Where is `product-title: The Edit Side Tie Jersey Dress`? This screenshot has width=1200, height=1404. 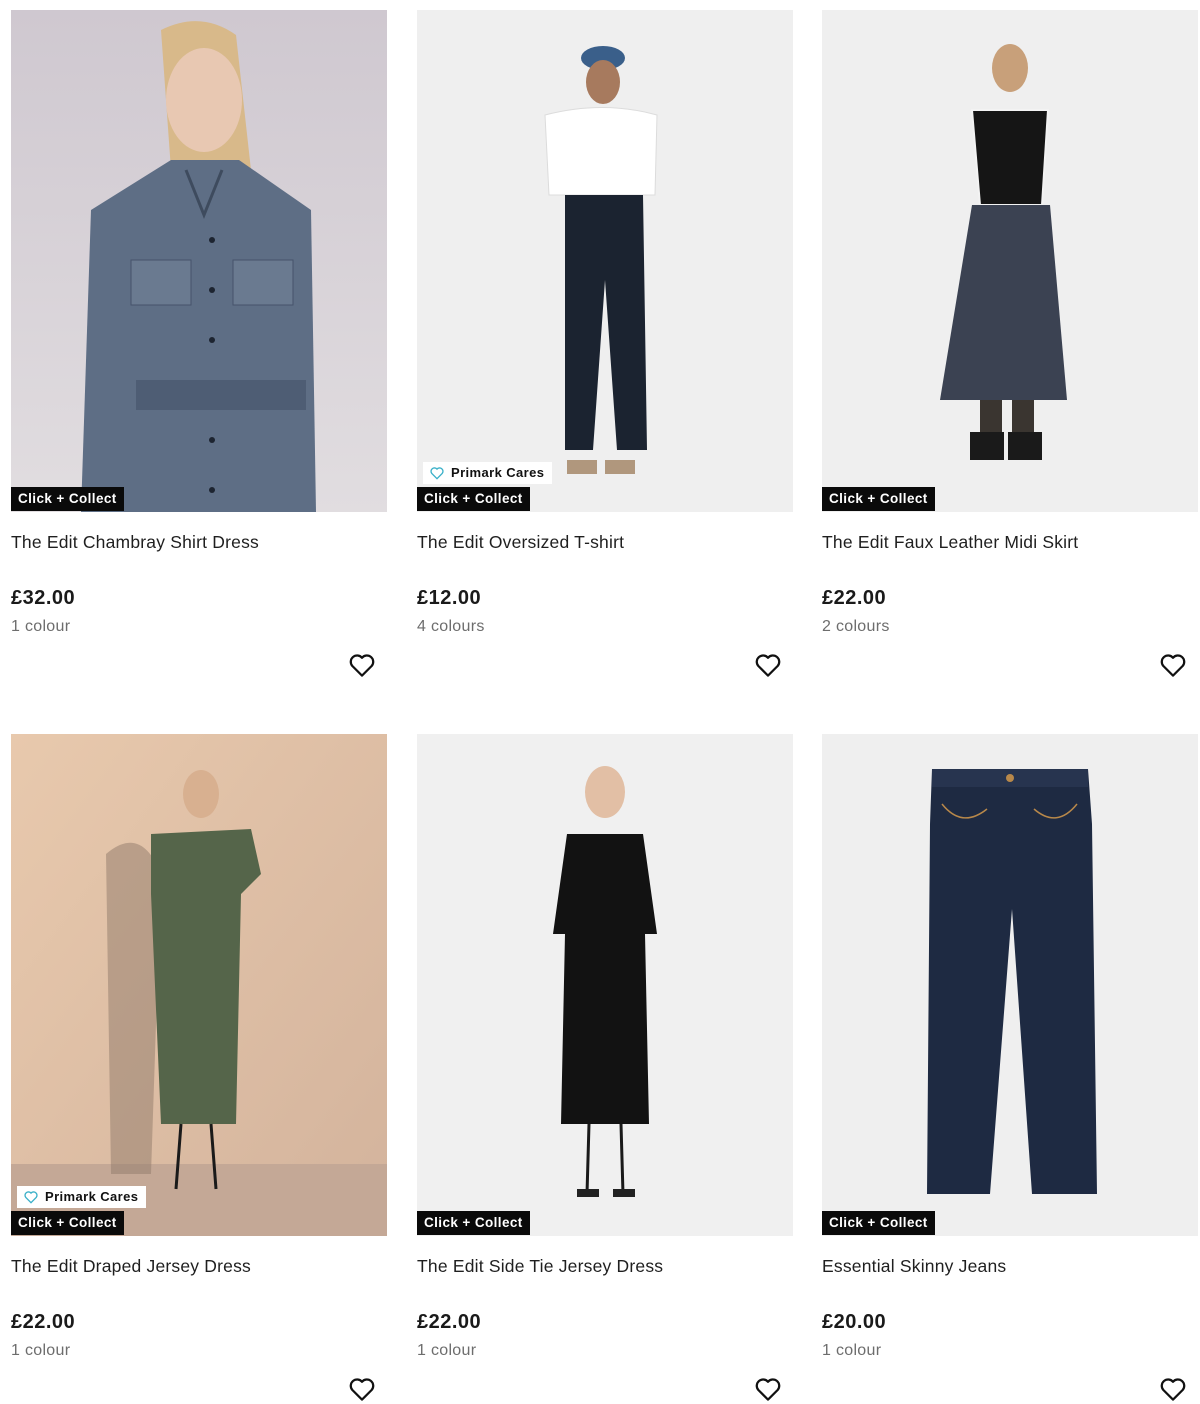 product-title: The Edit Side Tie Jersey Dress is located at coordinates (540, 1266).